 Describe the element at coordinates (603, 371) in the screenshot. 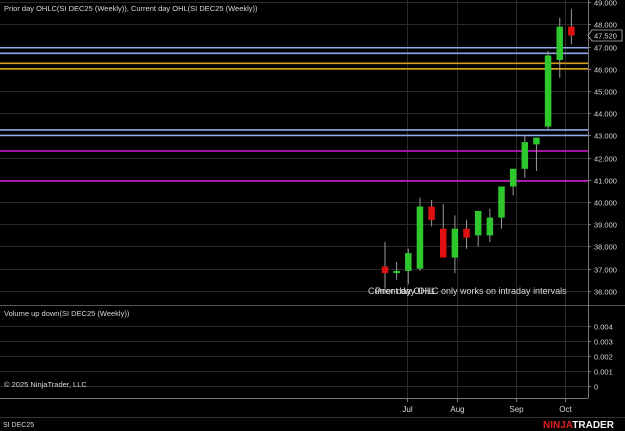

I see `volume-tick-label: 0.001` at that location.